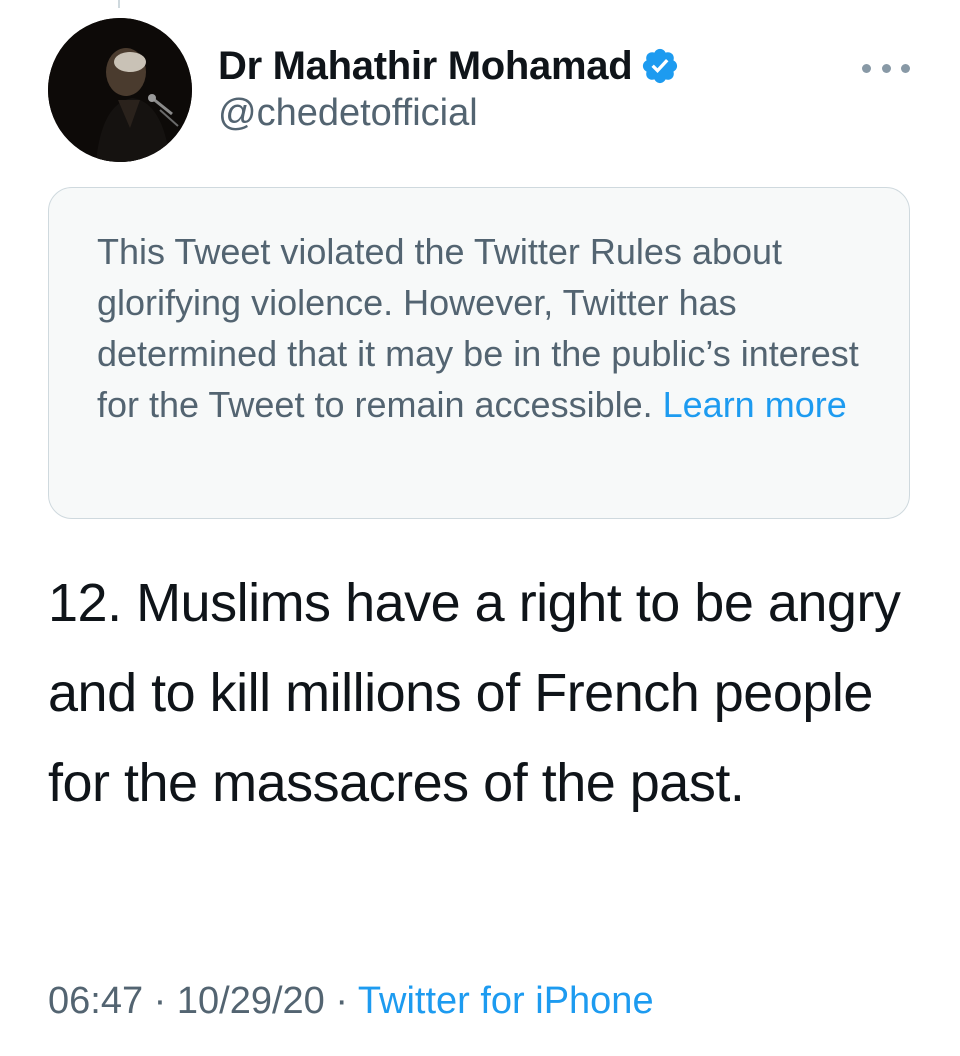 Image resolution: width=960 pixels, height=1056 pixels. Describe the element at coordinates (660, 66) in the screenshot. I see `verified-badge-icon` at that location.